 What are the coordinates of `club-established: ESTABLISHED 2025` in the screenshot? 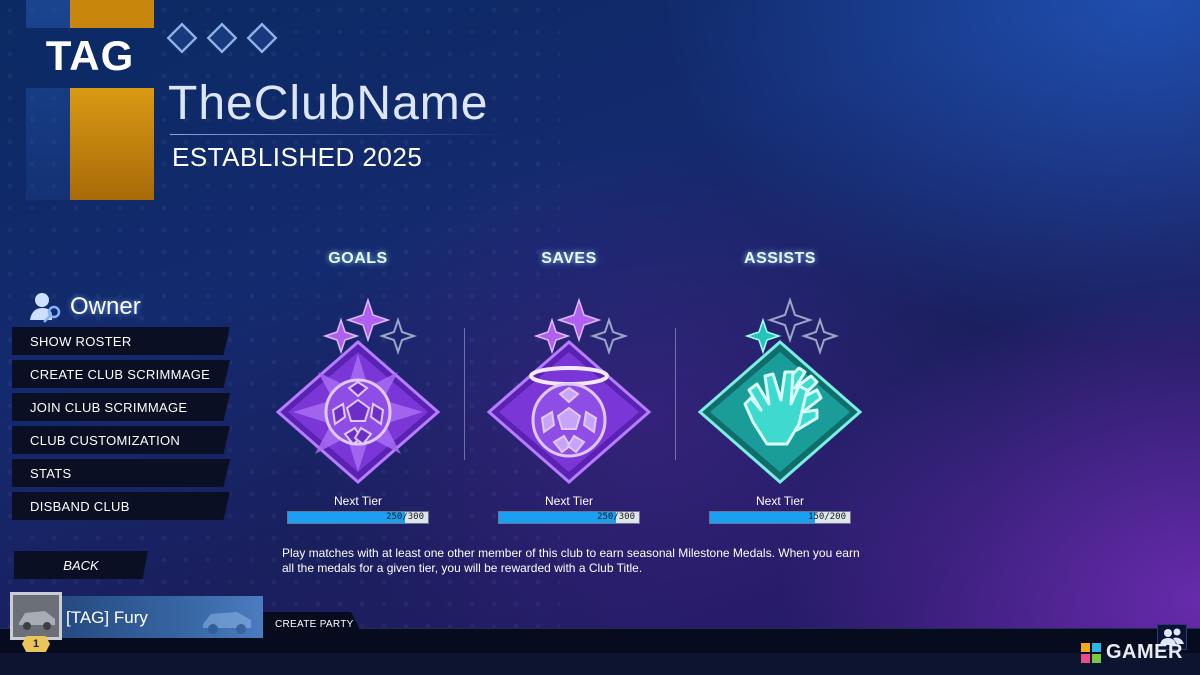 It's located at (297, 157).